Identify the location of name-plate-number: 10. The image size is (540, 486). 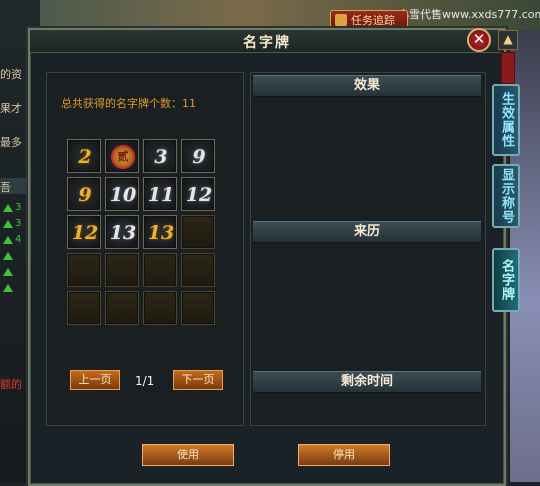
(123, 195).